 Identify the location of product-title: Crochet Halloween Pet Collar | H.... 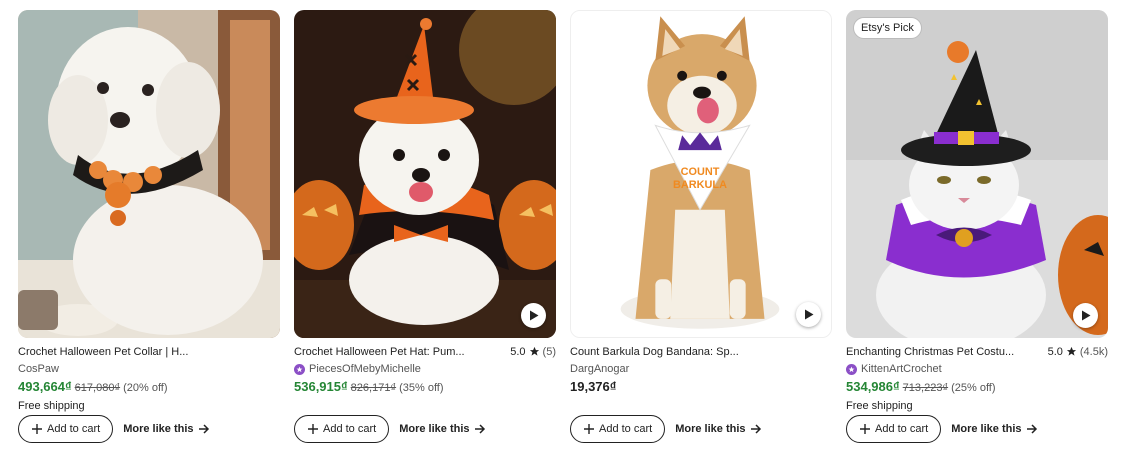
(103, 352).